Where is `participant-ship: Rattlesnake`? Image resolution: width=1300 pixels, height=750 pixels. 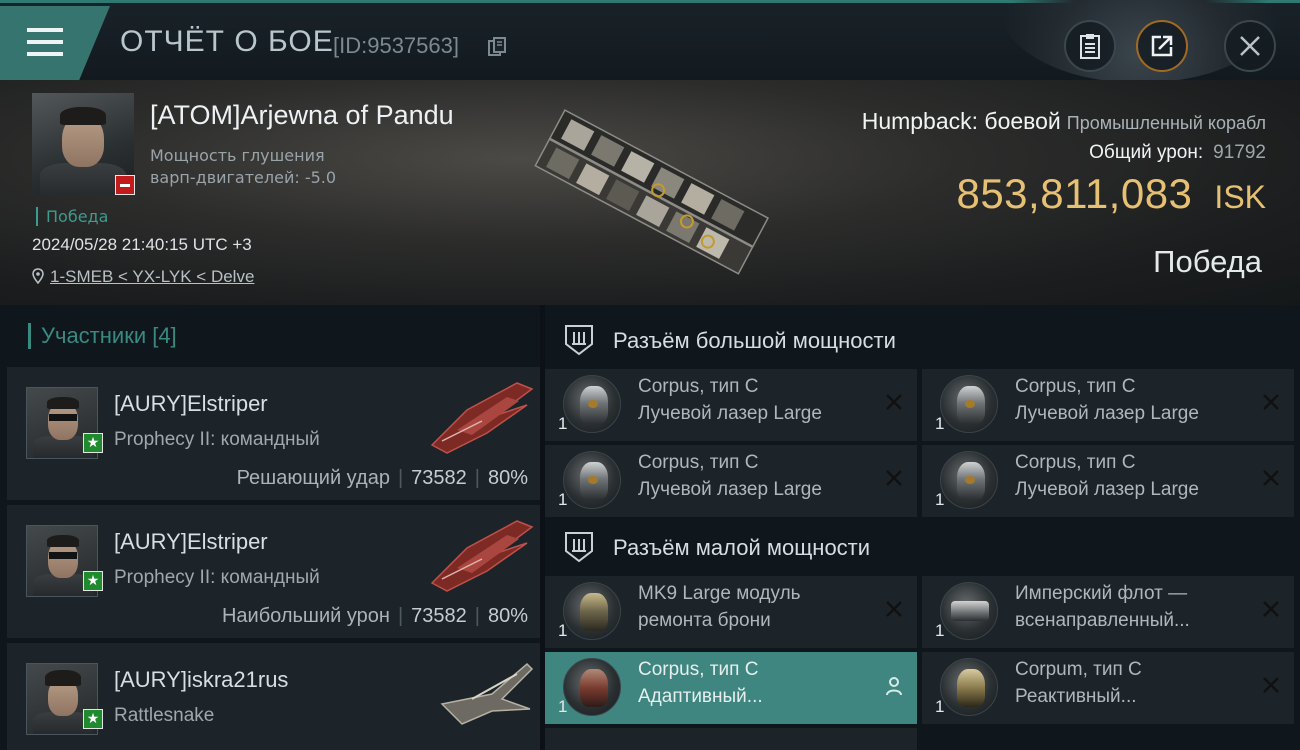 participant-ship: Rattlesnake is located at coordinates (164, 715).